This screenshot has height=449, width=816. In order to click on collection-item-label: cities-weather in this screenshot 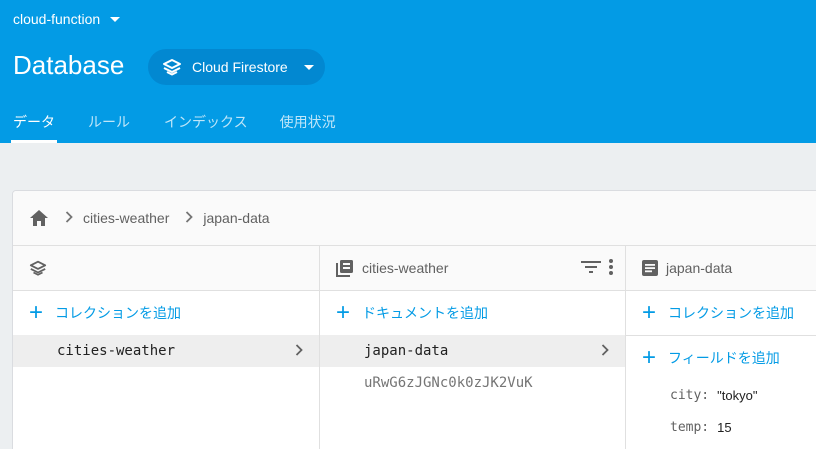, I will do `click(116, 351)`.